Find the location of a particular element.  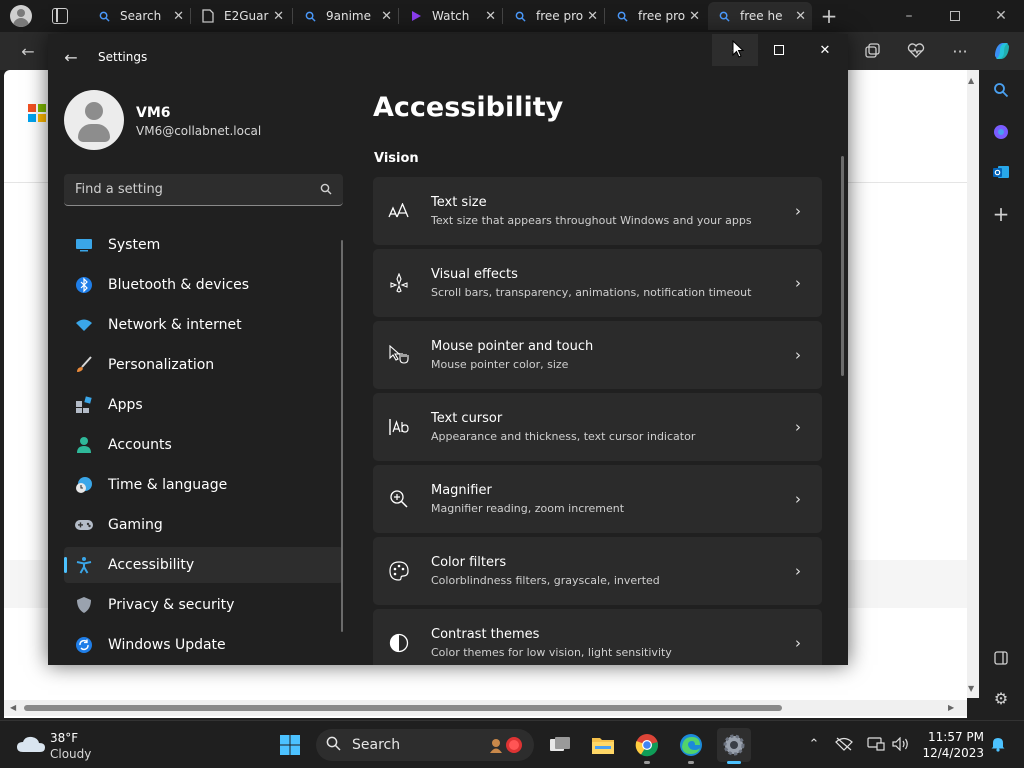

avatar is located at coordinates (94, 120).